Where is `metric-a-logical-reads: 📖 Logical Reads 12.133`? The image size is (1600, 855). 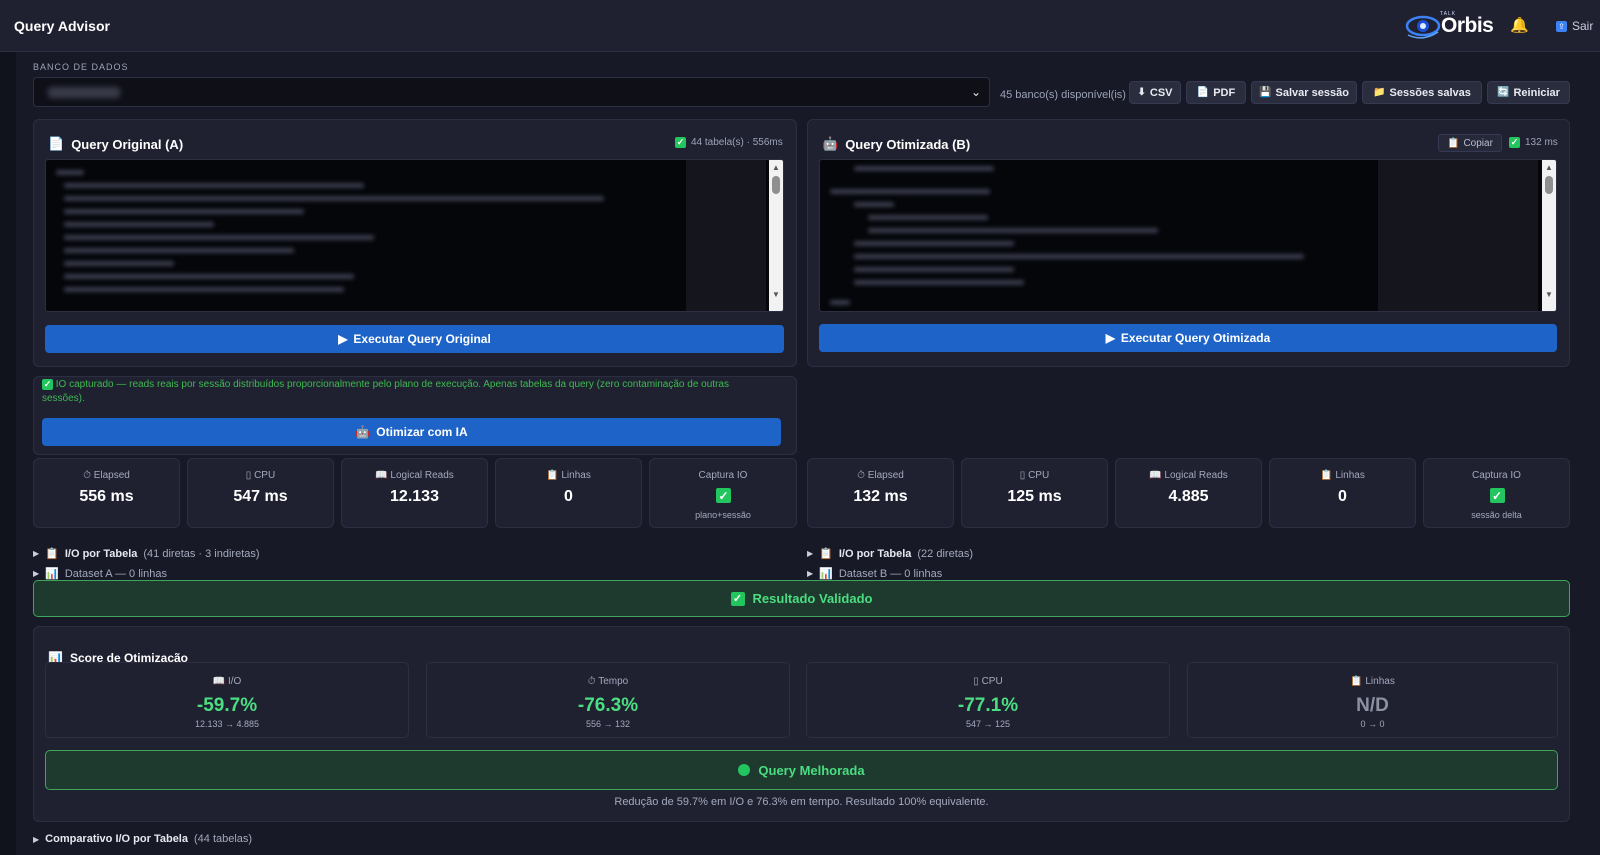
metric-a-logical-reads: 📖 Logical Reads 12.133 is located at coordinates (414, 493).